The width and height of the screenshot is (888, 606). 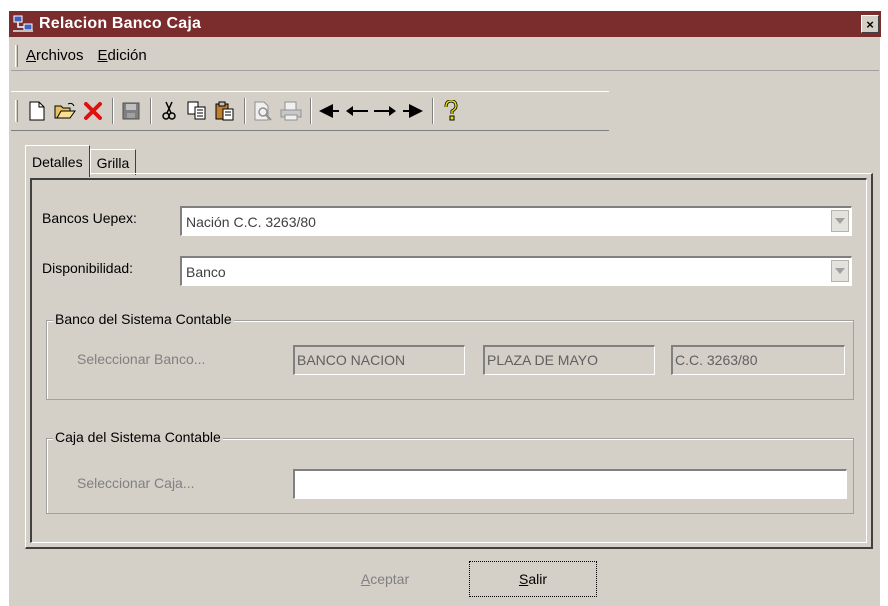 I want to click on disponibilidad-select: Banco, so click(x=516, y=271).